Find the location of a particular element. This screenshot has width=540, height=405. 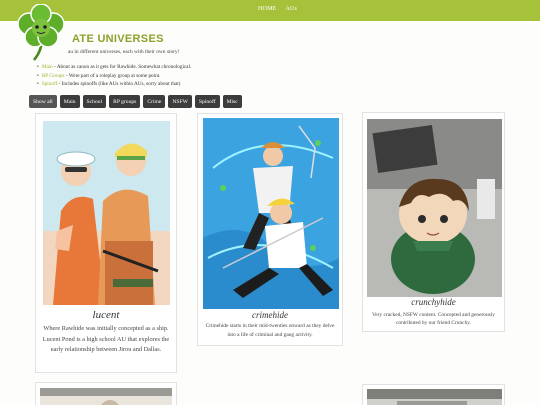

card-title: crunchyhide is located at coordinates (433, 302).